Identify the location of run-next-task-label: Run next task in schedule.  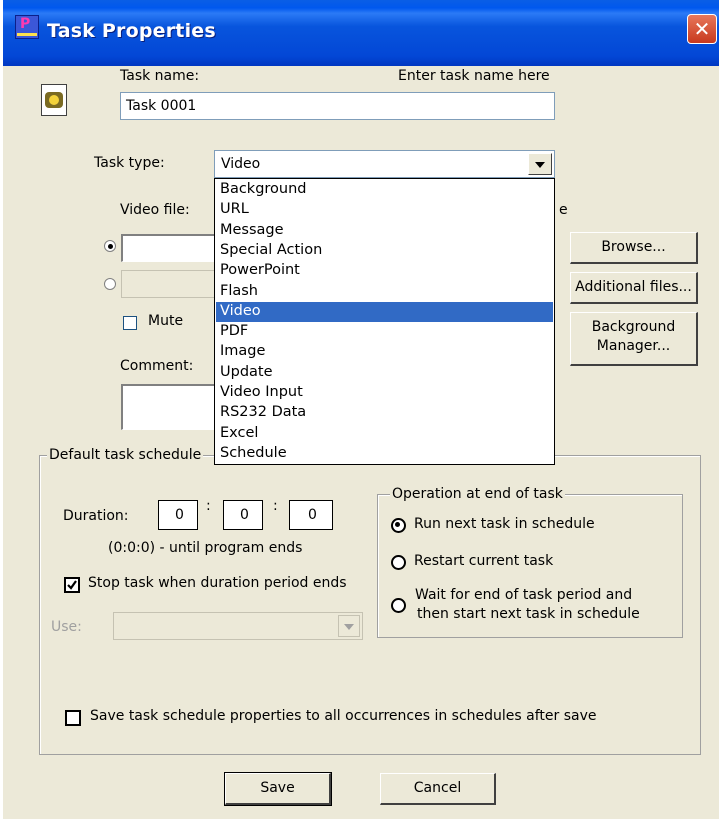
(504, 524).